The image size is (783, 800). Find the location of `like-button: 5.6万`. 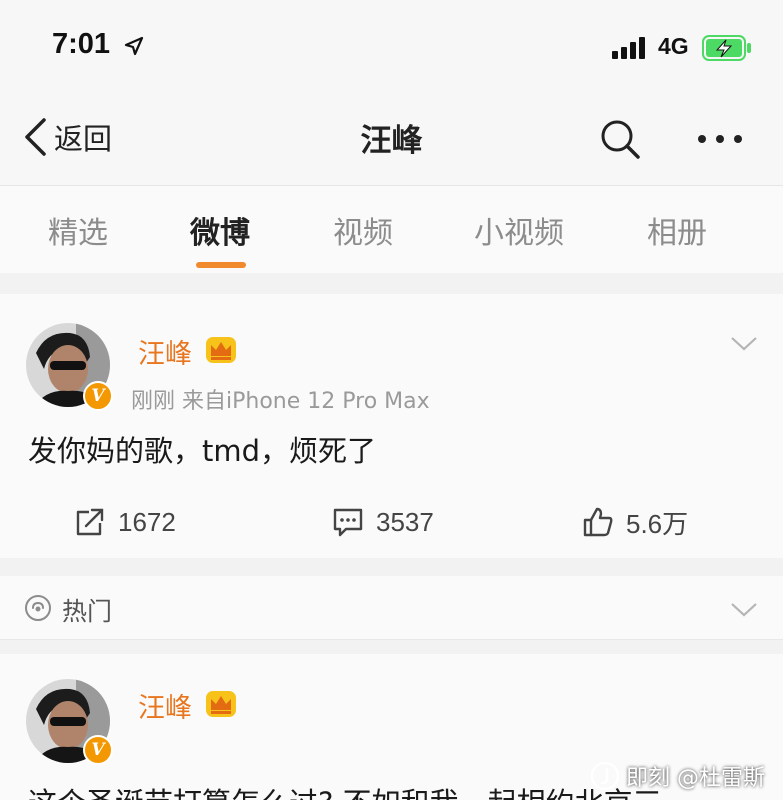

like-button: 5.6万 is located at coordinates (635, 522).